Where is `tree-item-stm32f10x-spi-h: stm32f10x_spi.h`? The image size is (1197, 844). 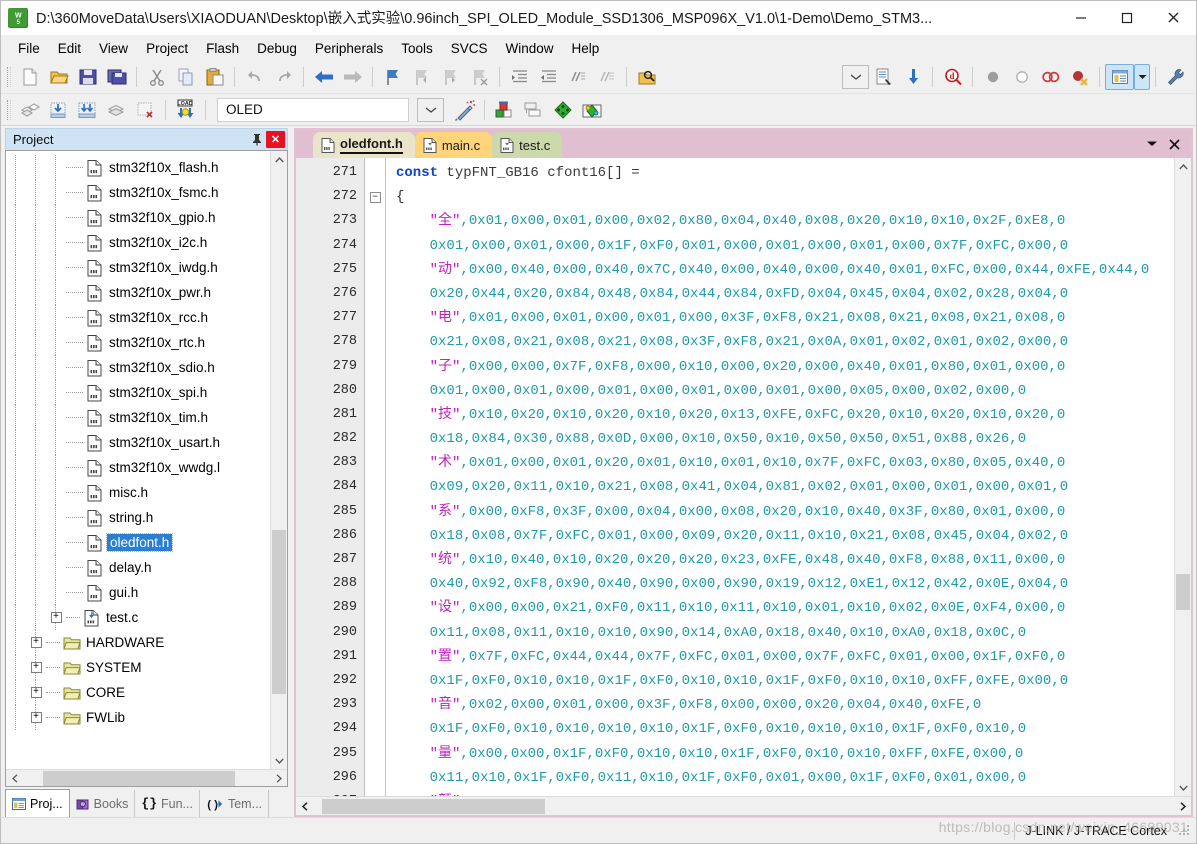 tree-item-stm32f10x-spi-h: stm32f10x_spi.h is located at coordinates (138, 392).